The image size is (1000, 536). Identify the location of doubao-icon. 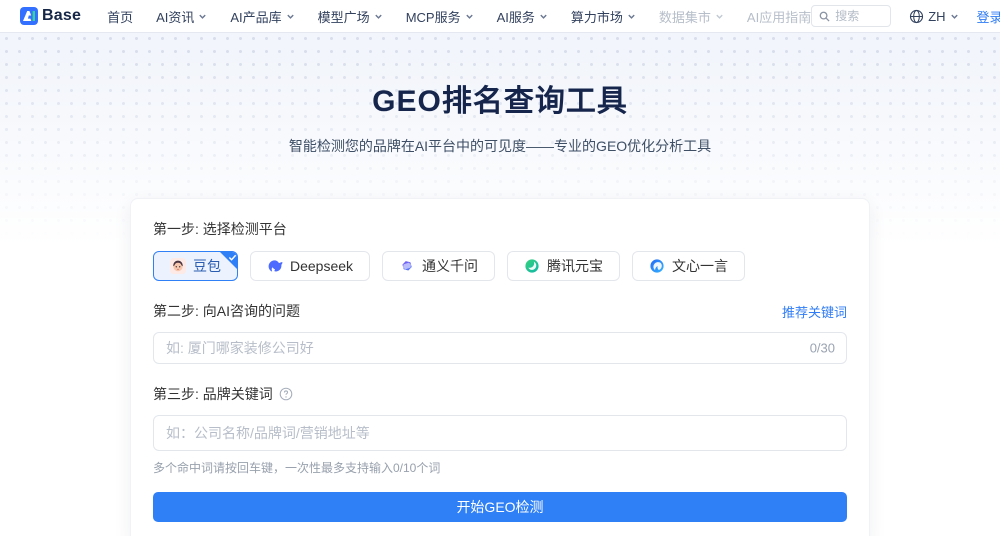
(178, 266).